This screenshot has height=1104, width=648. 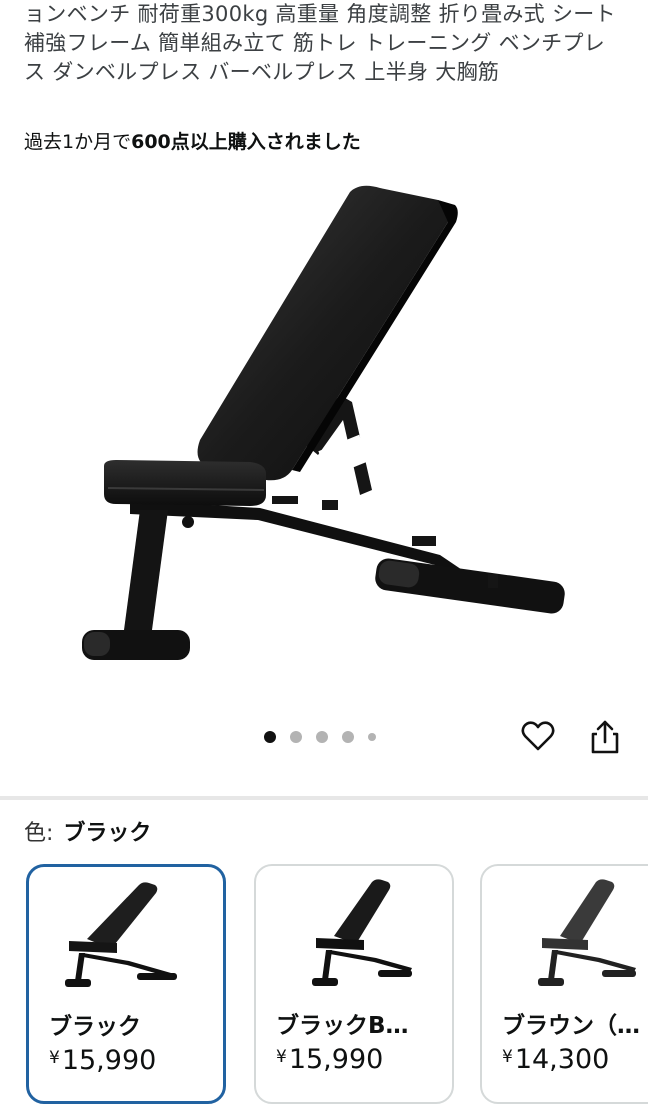 I want to click on heart-outline-icon, so click(x=538, y=736).